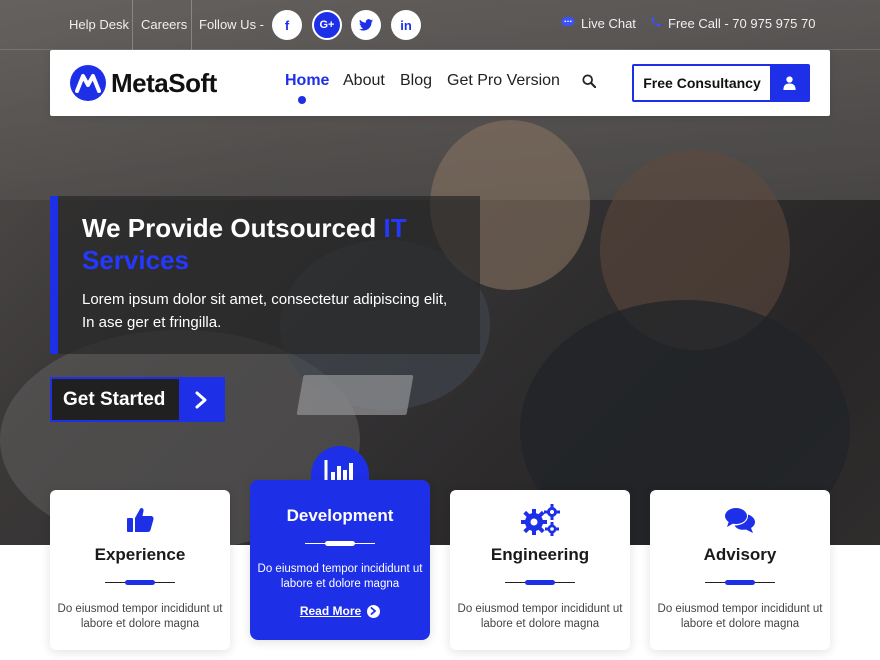  Describe the element at coordinates (140, 520) in the screenshot. I see `thumbs-up-icon` at that location.